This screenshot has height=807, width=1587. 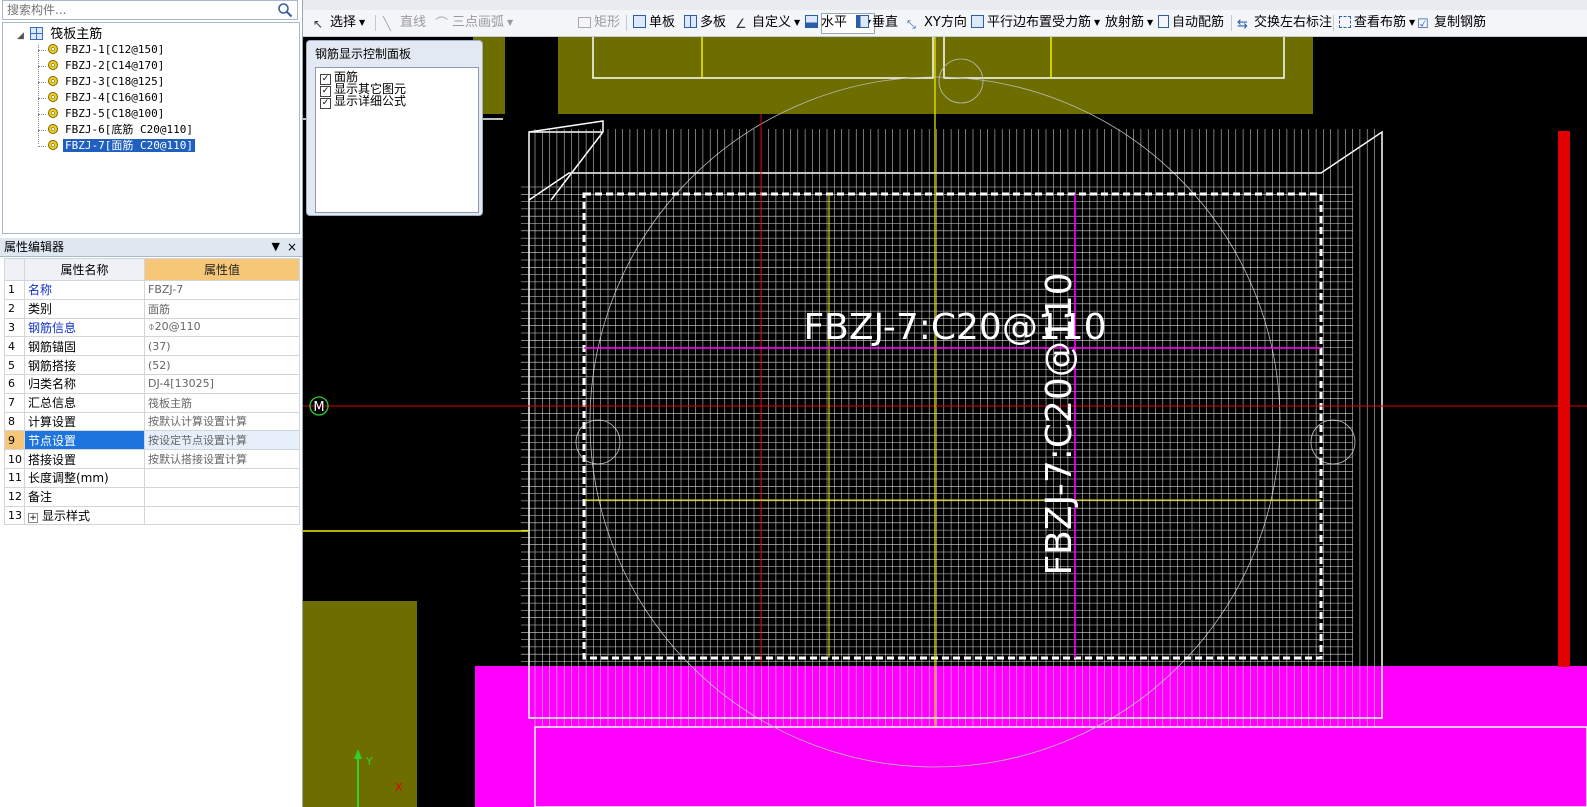 I want to click on property-row: 2 类别 面筋, so click(x=152, y=308).